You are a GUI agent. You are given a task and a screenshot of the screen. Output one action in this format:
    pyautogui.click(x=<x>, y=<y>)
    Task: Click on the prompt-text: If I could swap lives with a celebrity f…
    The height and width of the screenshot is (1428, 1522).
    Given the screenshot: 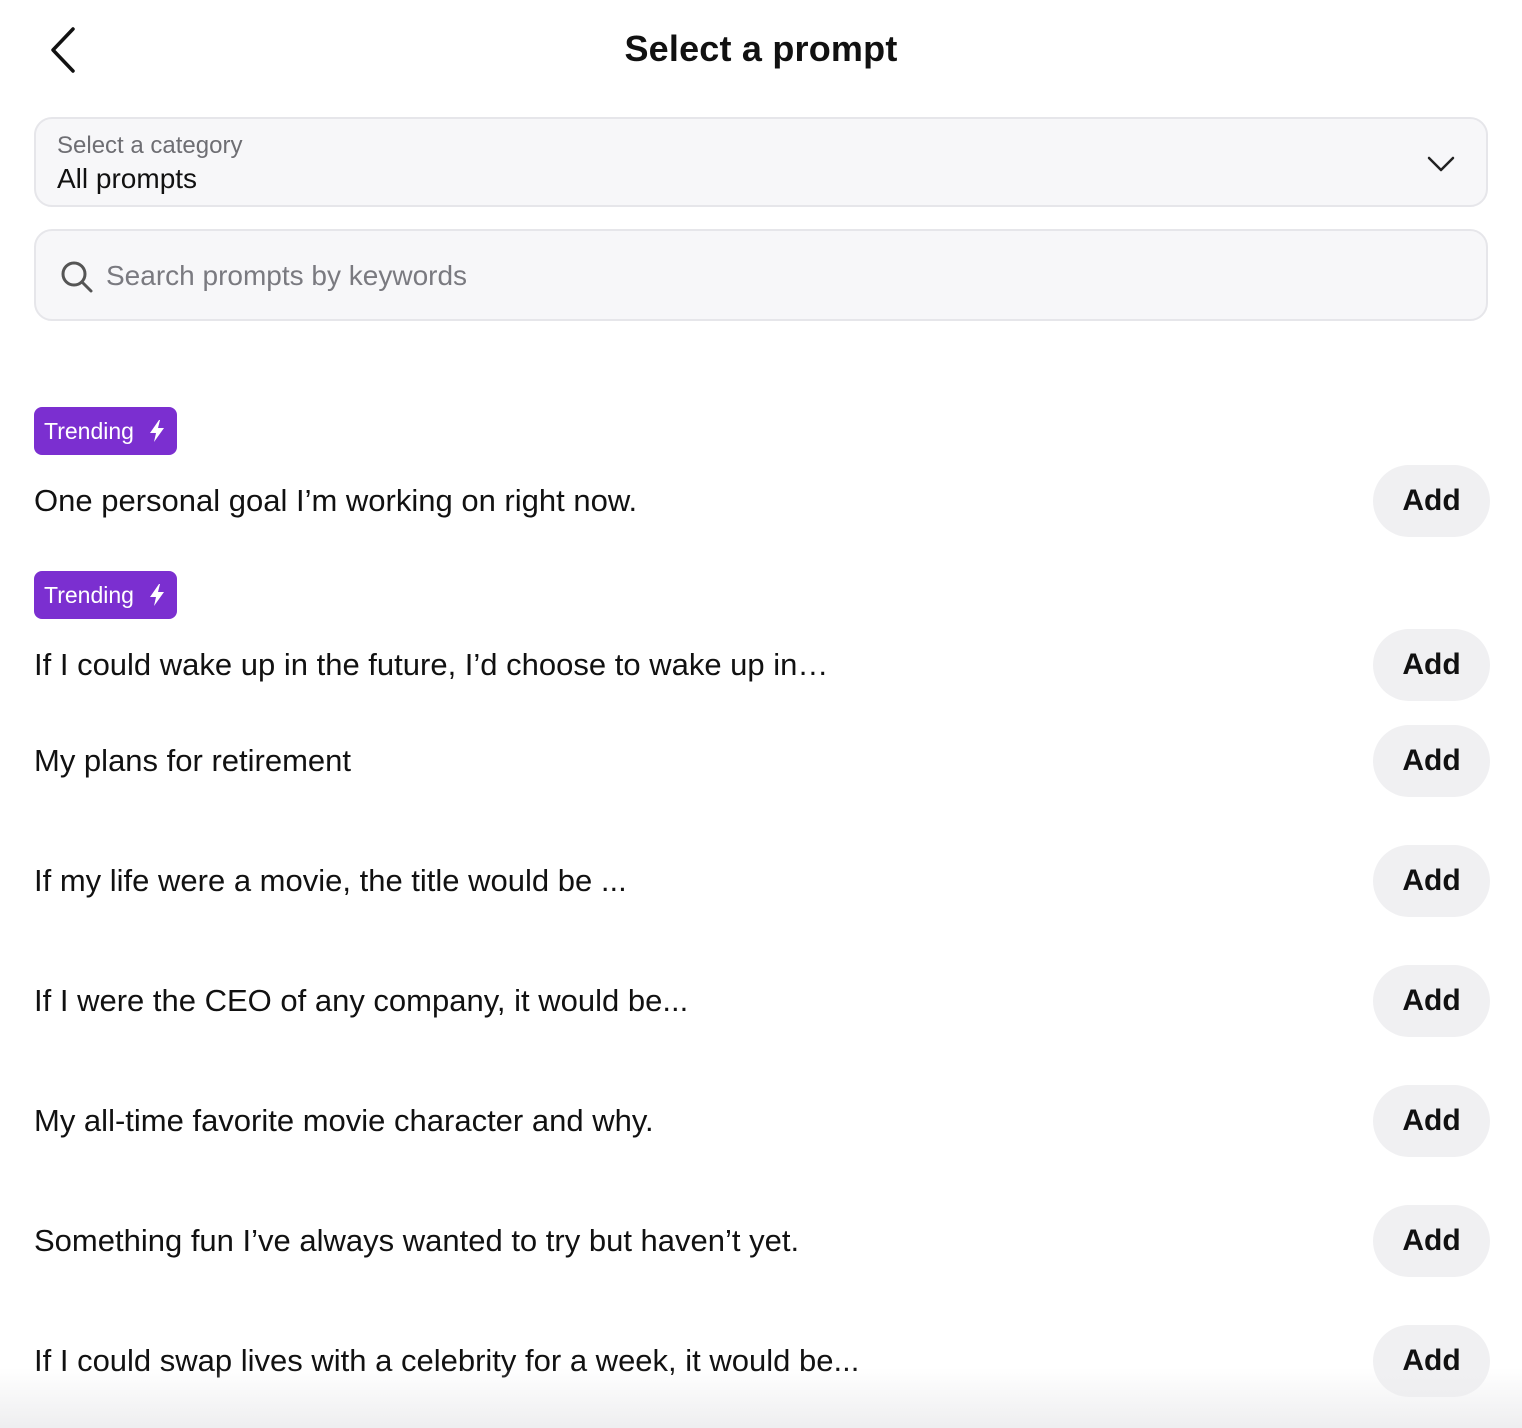 What is the action you would take?
    pyautogui.click(x=447, y=1360)
    